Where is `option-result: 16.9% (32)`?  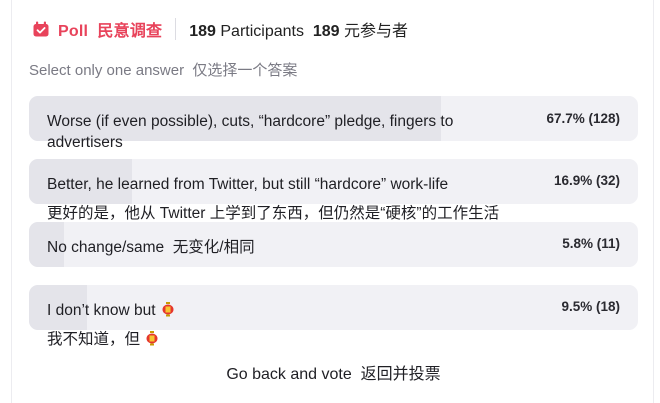
option-result: 16.9% (32) is located at coordinates (586, 180).